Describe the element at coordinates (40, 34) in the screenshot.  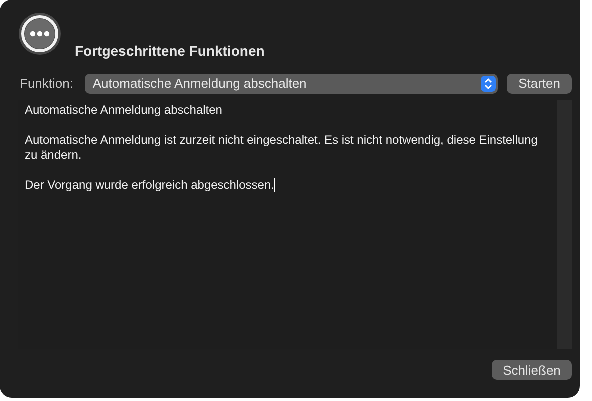
I see `more-icon` at that location.